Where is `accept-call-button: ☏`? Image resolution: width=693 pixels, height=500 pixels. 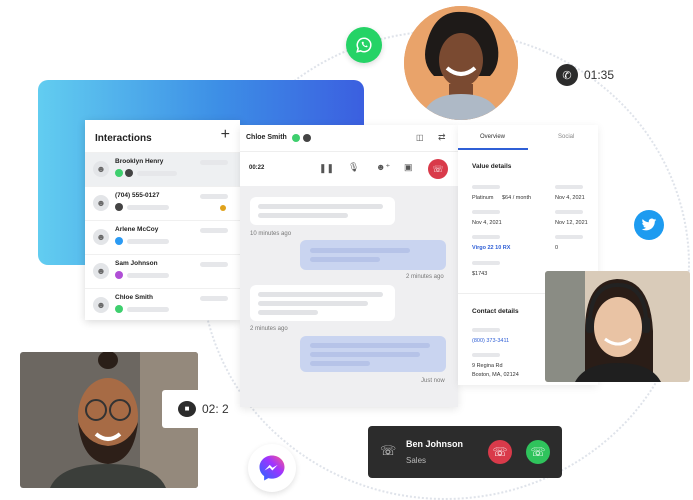
accept-call-button: ☏ is located at coordinates (538, 452).